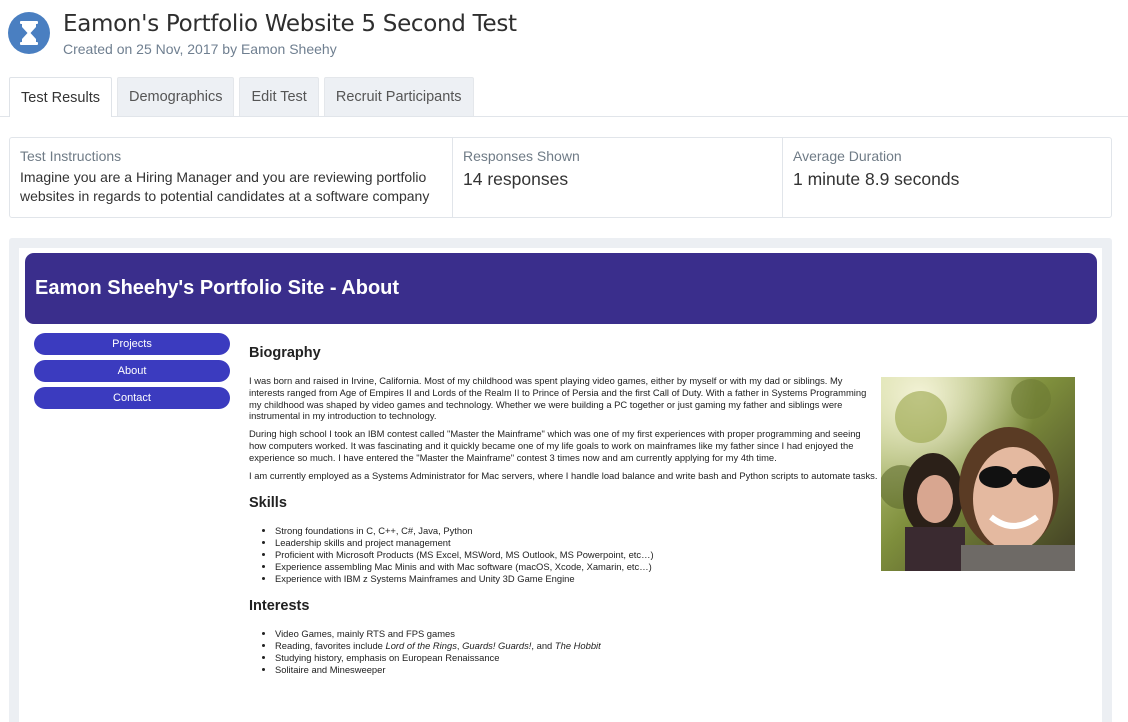  Describe the element at coordinates (561, 288) in the screenshot. I see `site-header: Eamon Sheehy's Portfolio Site - About` at that location.